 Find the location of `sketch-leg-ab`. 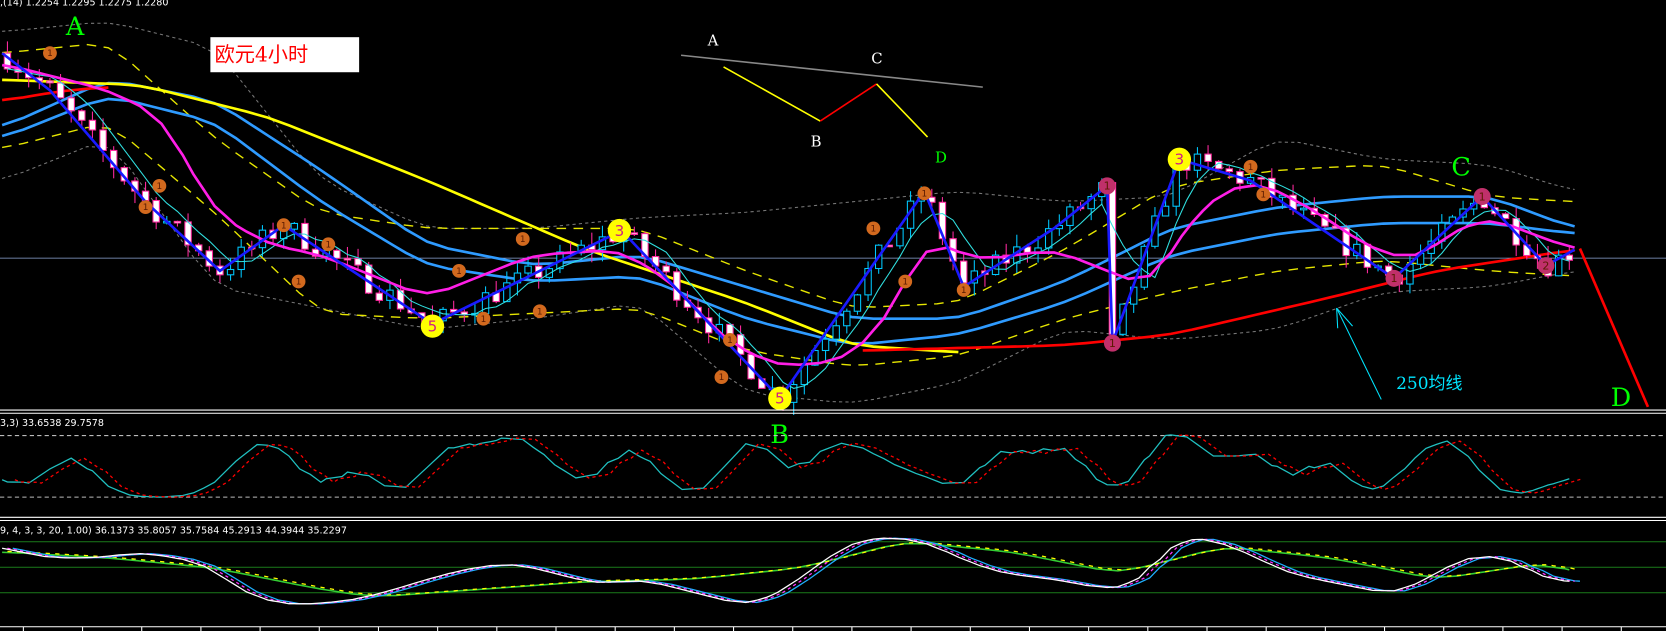

sketch-leg-ab is located at coordinates (772, 94).